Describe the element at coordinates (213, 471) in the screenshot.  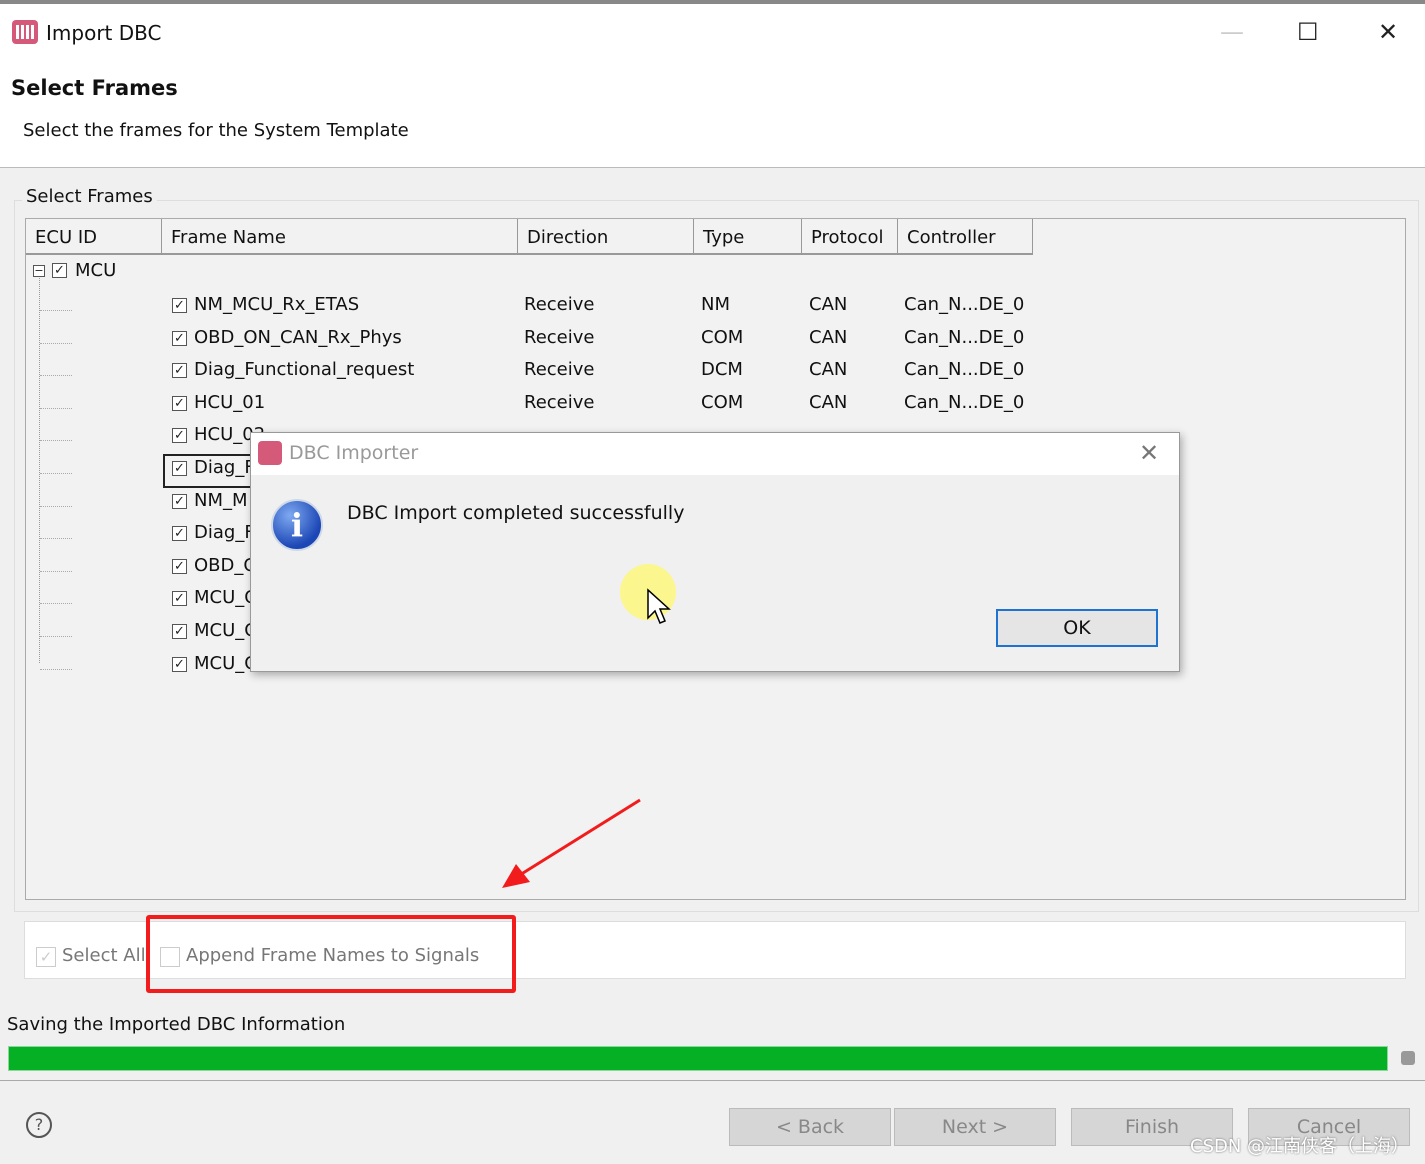
I see `focus-outline` at that location.